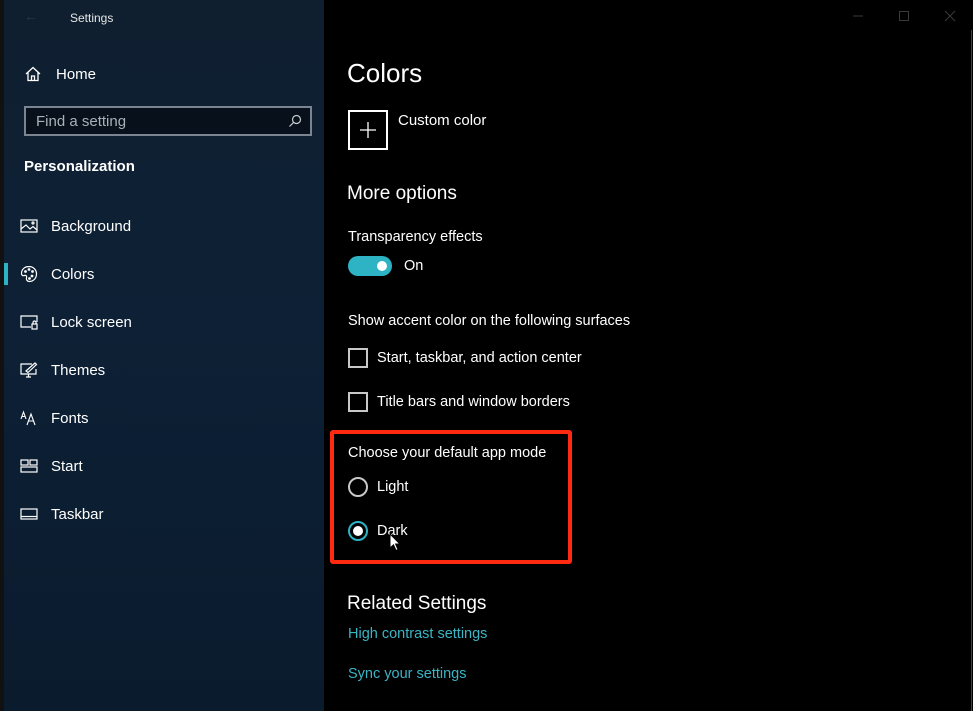  Describe the element at coordinates (385, 73) in the screenshot. I see `page-title: Colors` at that location.